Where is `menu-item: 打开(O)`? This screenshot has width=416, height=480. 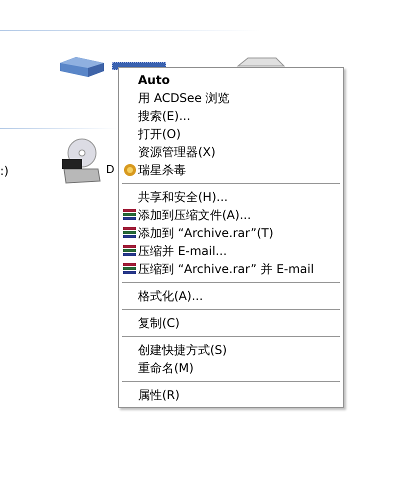
menu-item: 打开(O) is located at coordinates (231, 134).